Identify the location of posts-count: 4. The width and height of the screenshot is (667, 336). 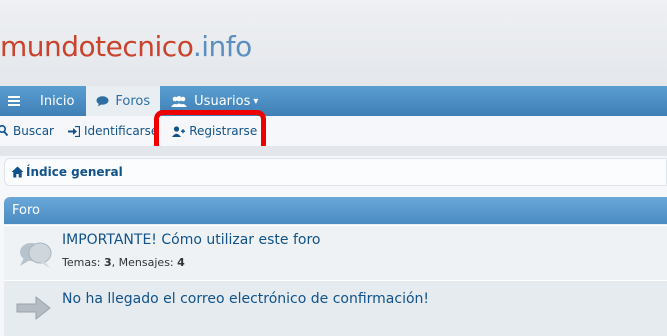
(181, 262).